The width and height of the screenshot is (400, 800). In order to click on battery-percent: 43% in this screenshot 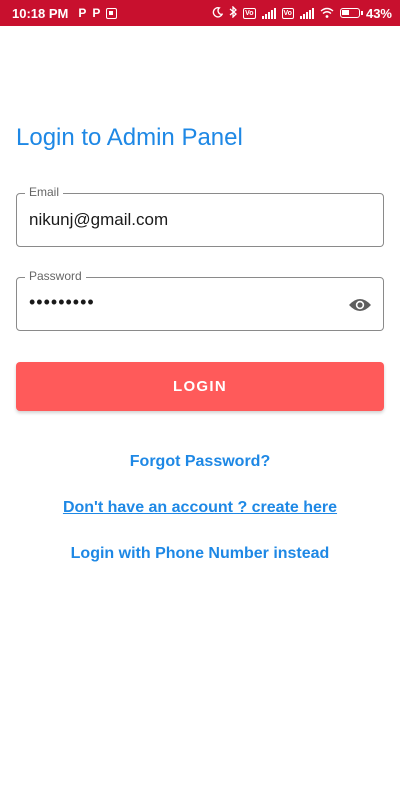, I will do `click(378, 13)`.